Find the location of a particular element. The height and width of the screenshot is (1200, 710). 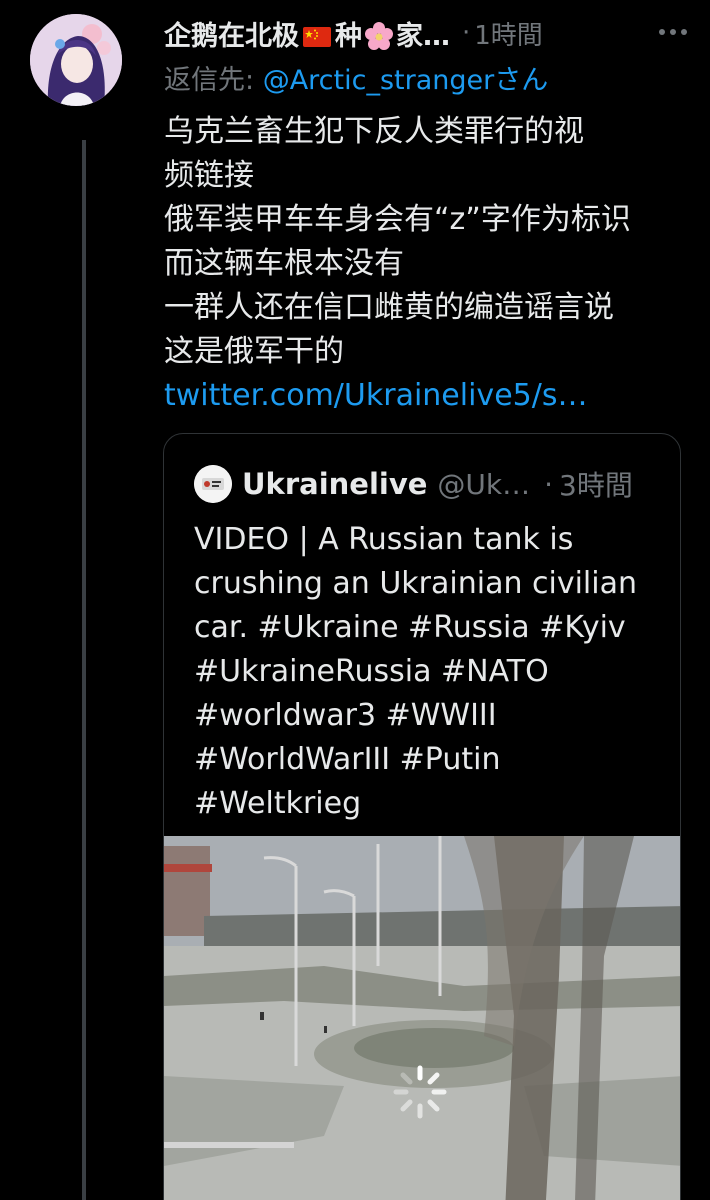

tweet-line: 俄军装甲车车身会有“z”字作为标识 is located at coordinates (397, 219).